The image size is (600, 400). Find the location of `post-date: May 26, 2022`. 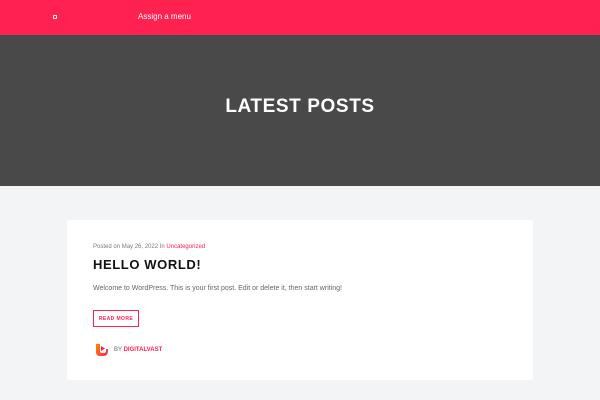

post-date: May 26, 2022 is located at coordinates (140, 247).